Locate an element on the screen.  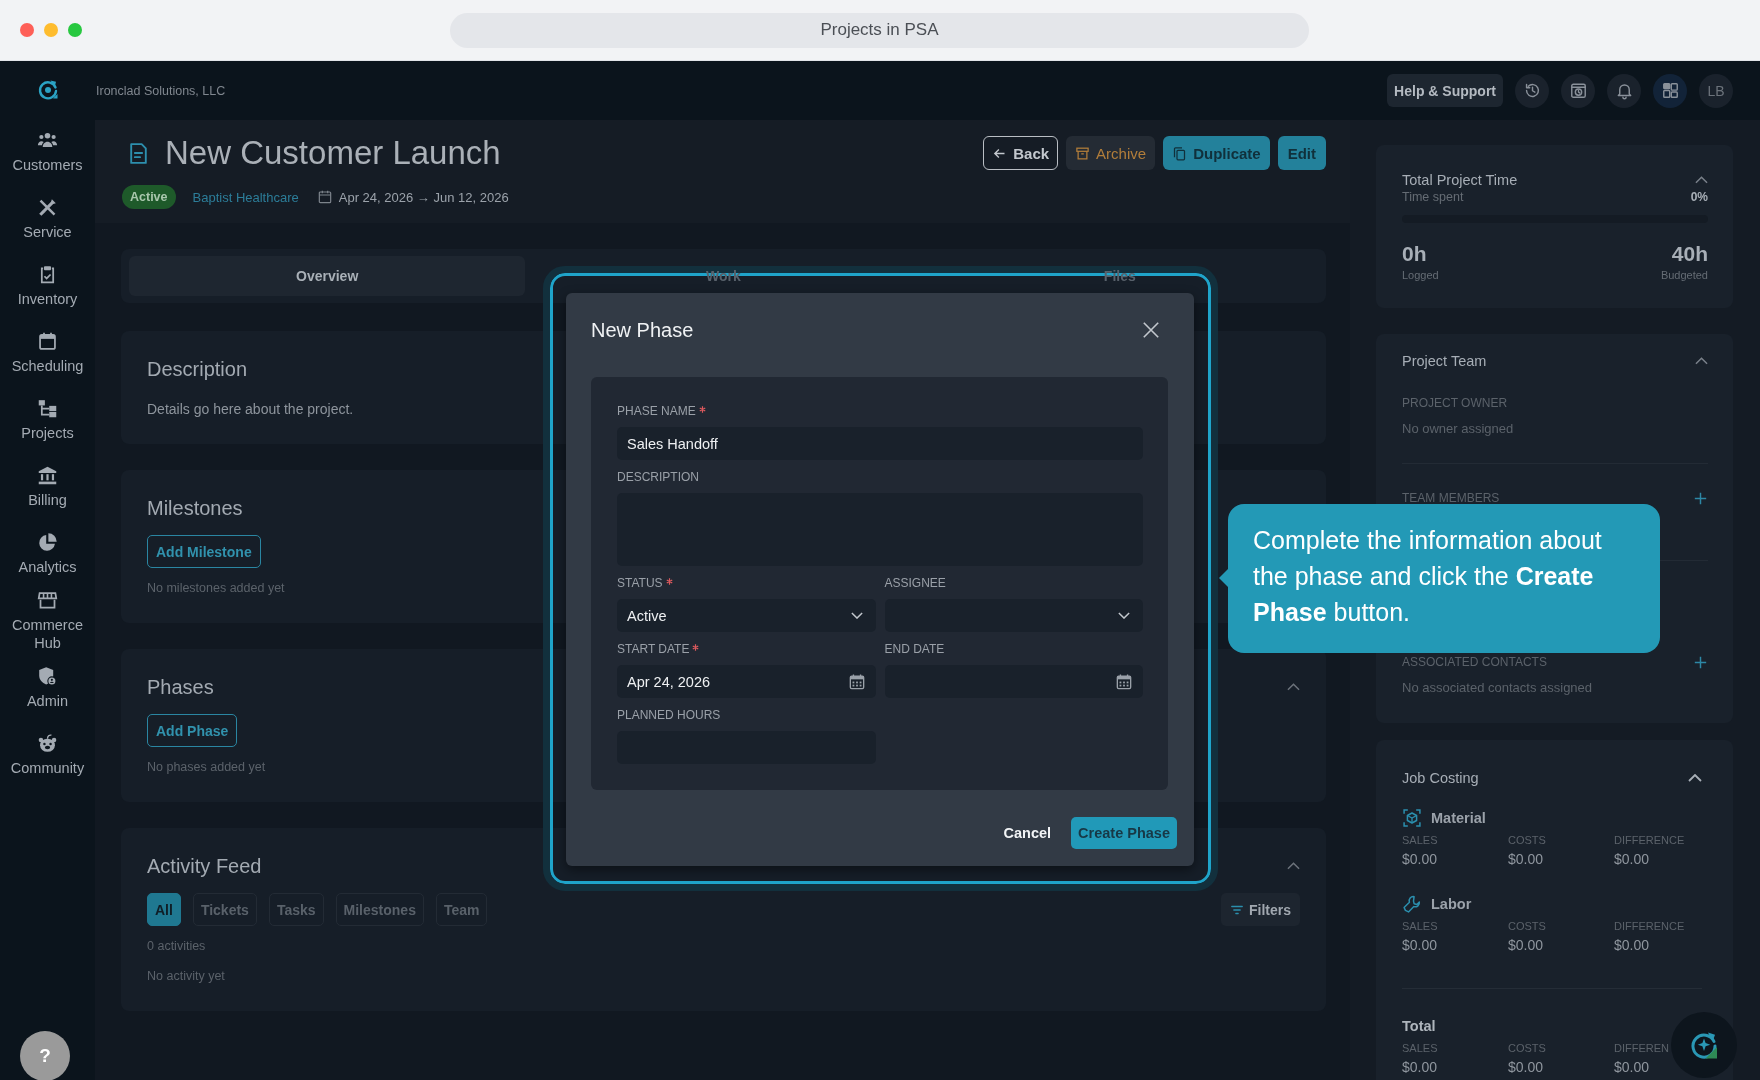
filter-chip: All is located at coordinates (164, 909).